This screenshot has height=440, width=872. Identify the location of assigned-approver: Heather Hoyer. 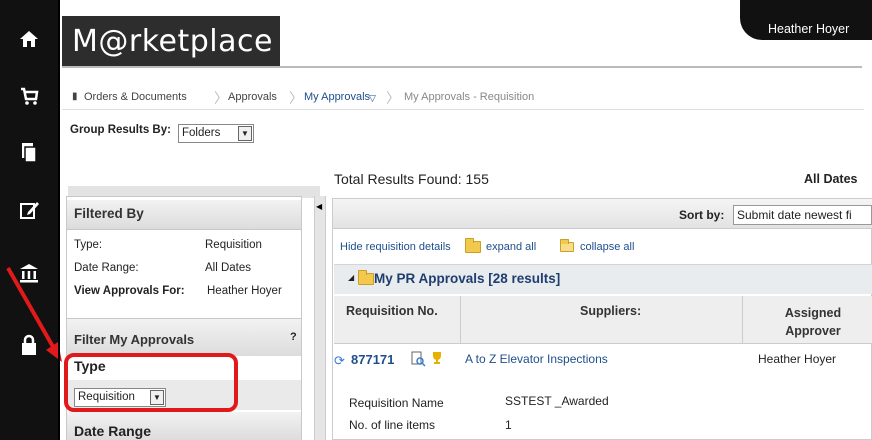
(797, 359).